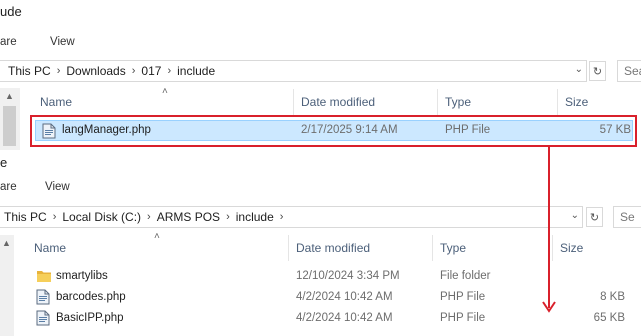 The height and width of the screenshot is (336, 641). What do you see at coordinates (549, 229) in the screenshot?
I see `annotation-arrow-icon` at bounding box center [549, 229].